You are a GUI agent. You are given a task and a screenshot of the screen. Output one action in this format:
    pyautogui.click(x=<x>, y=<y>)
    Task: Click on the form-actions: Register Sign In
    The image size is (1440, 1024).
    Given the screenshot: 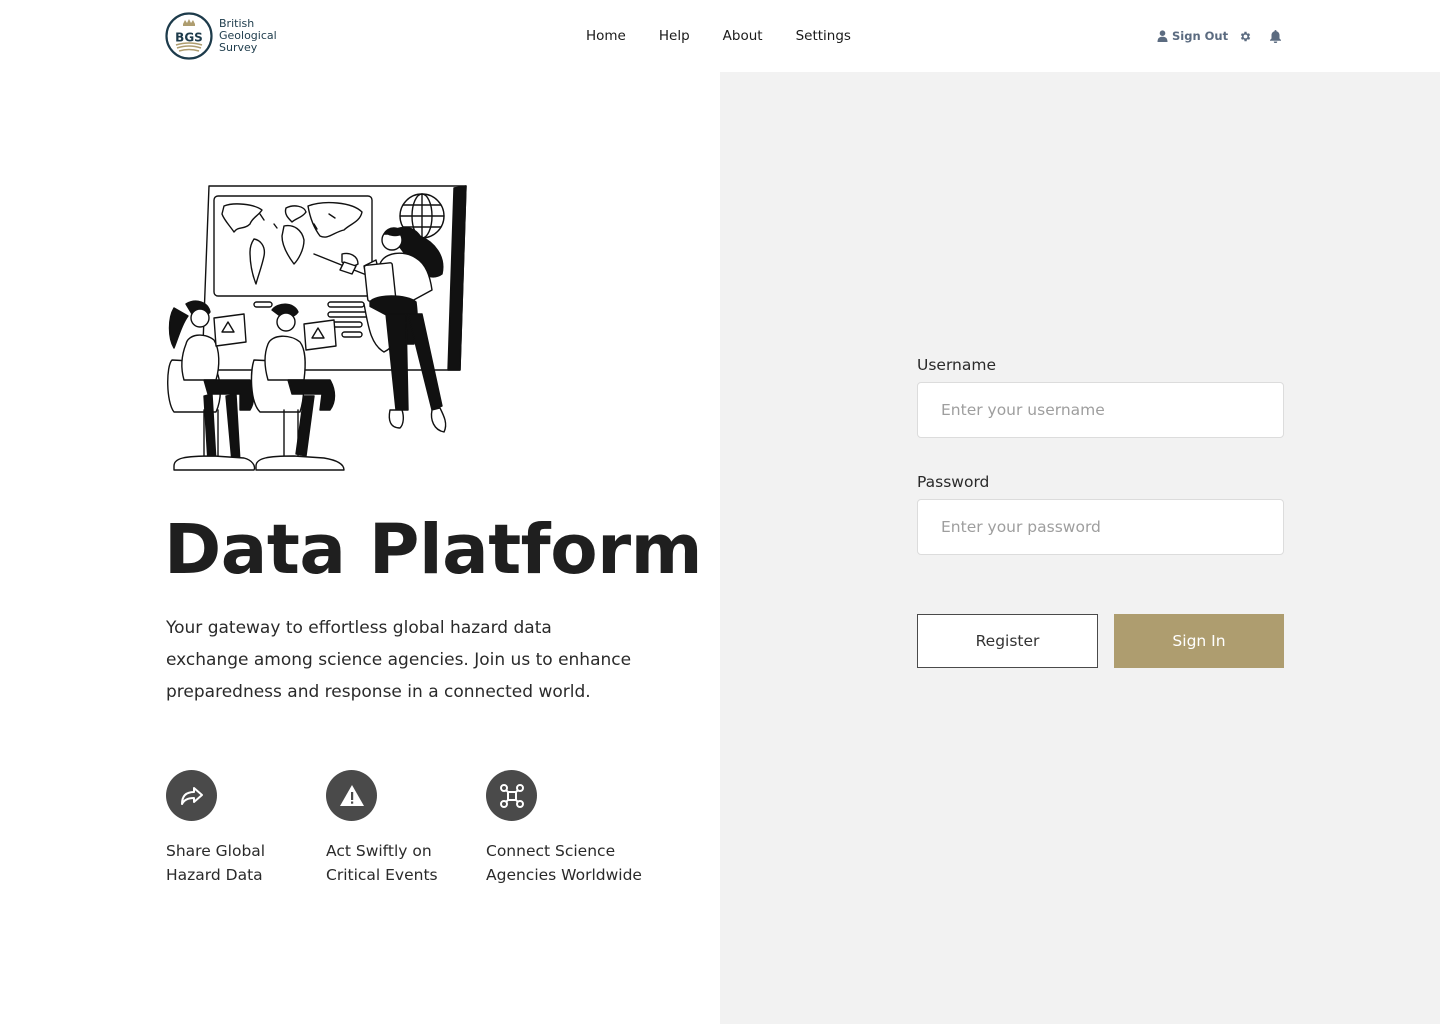 What is the action you would take?
    pyautogui.click(x=1100, y=641)
    